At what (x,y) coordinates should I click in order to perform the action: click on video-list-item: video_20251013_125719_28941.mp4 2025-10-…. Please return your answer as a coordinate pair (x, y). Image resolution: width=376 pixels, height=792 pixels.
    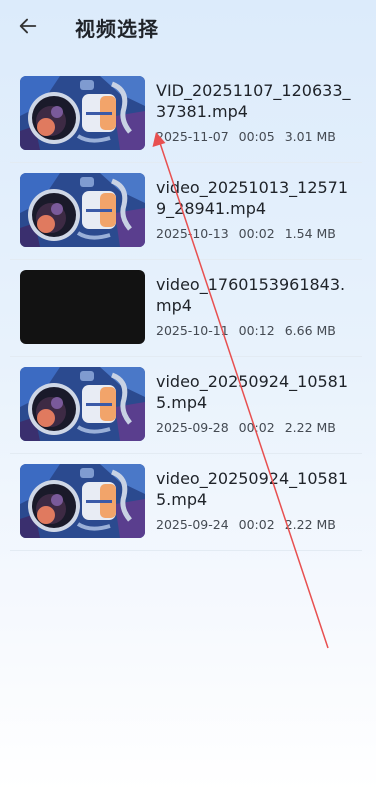
    Looking at the image, I should click on (186, 211).